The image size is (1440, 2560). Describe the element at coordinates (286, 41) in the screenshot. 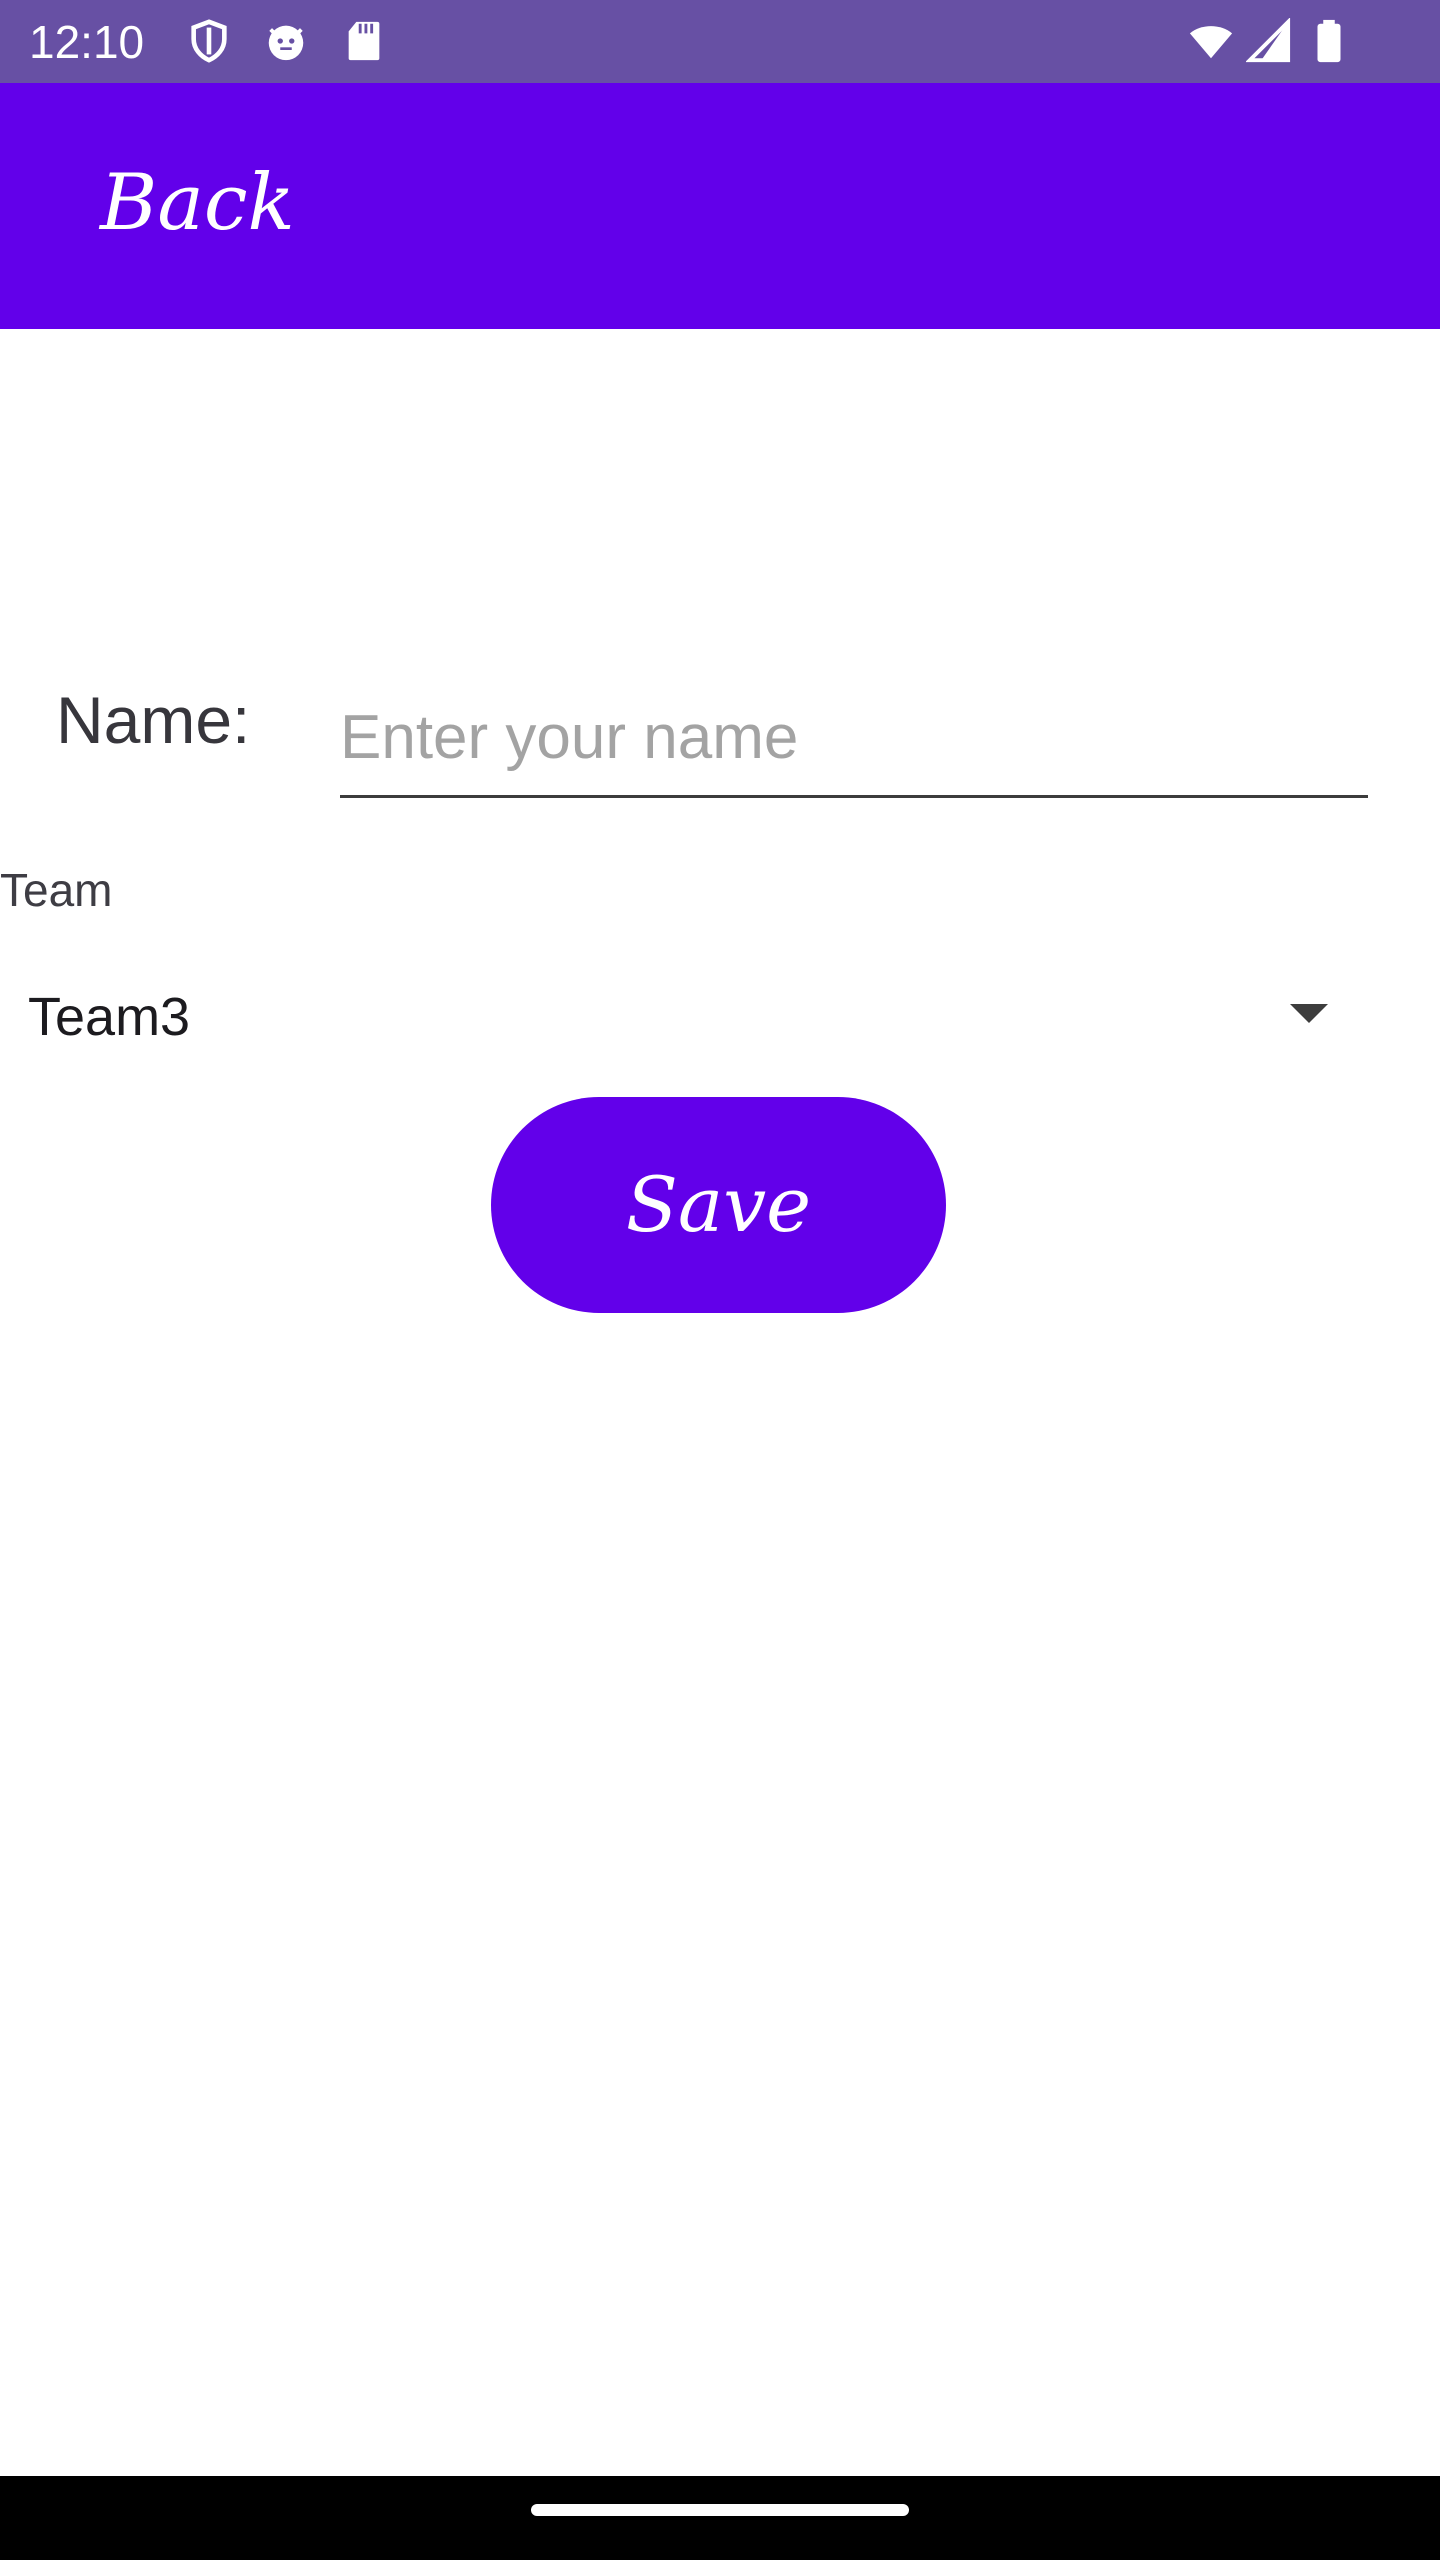

I see `cat-face-icon` at that location.